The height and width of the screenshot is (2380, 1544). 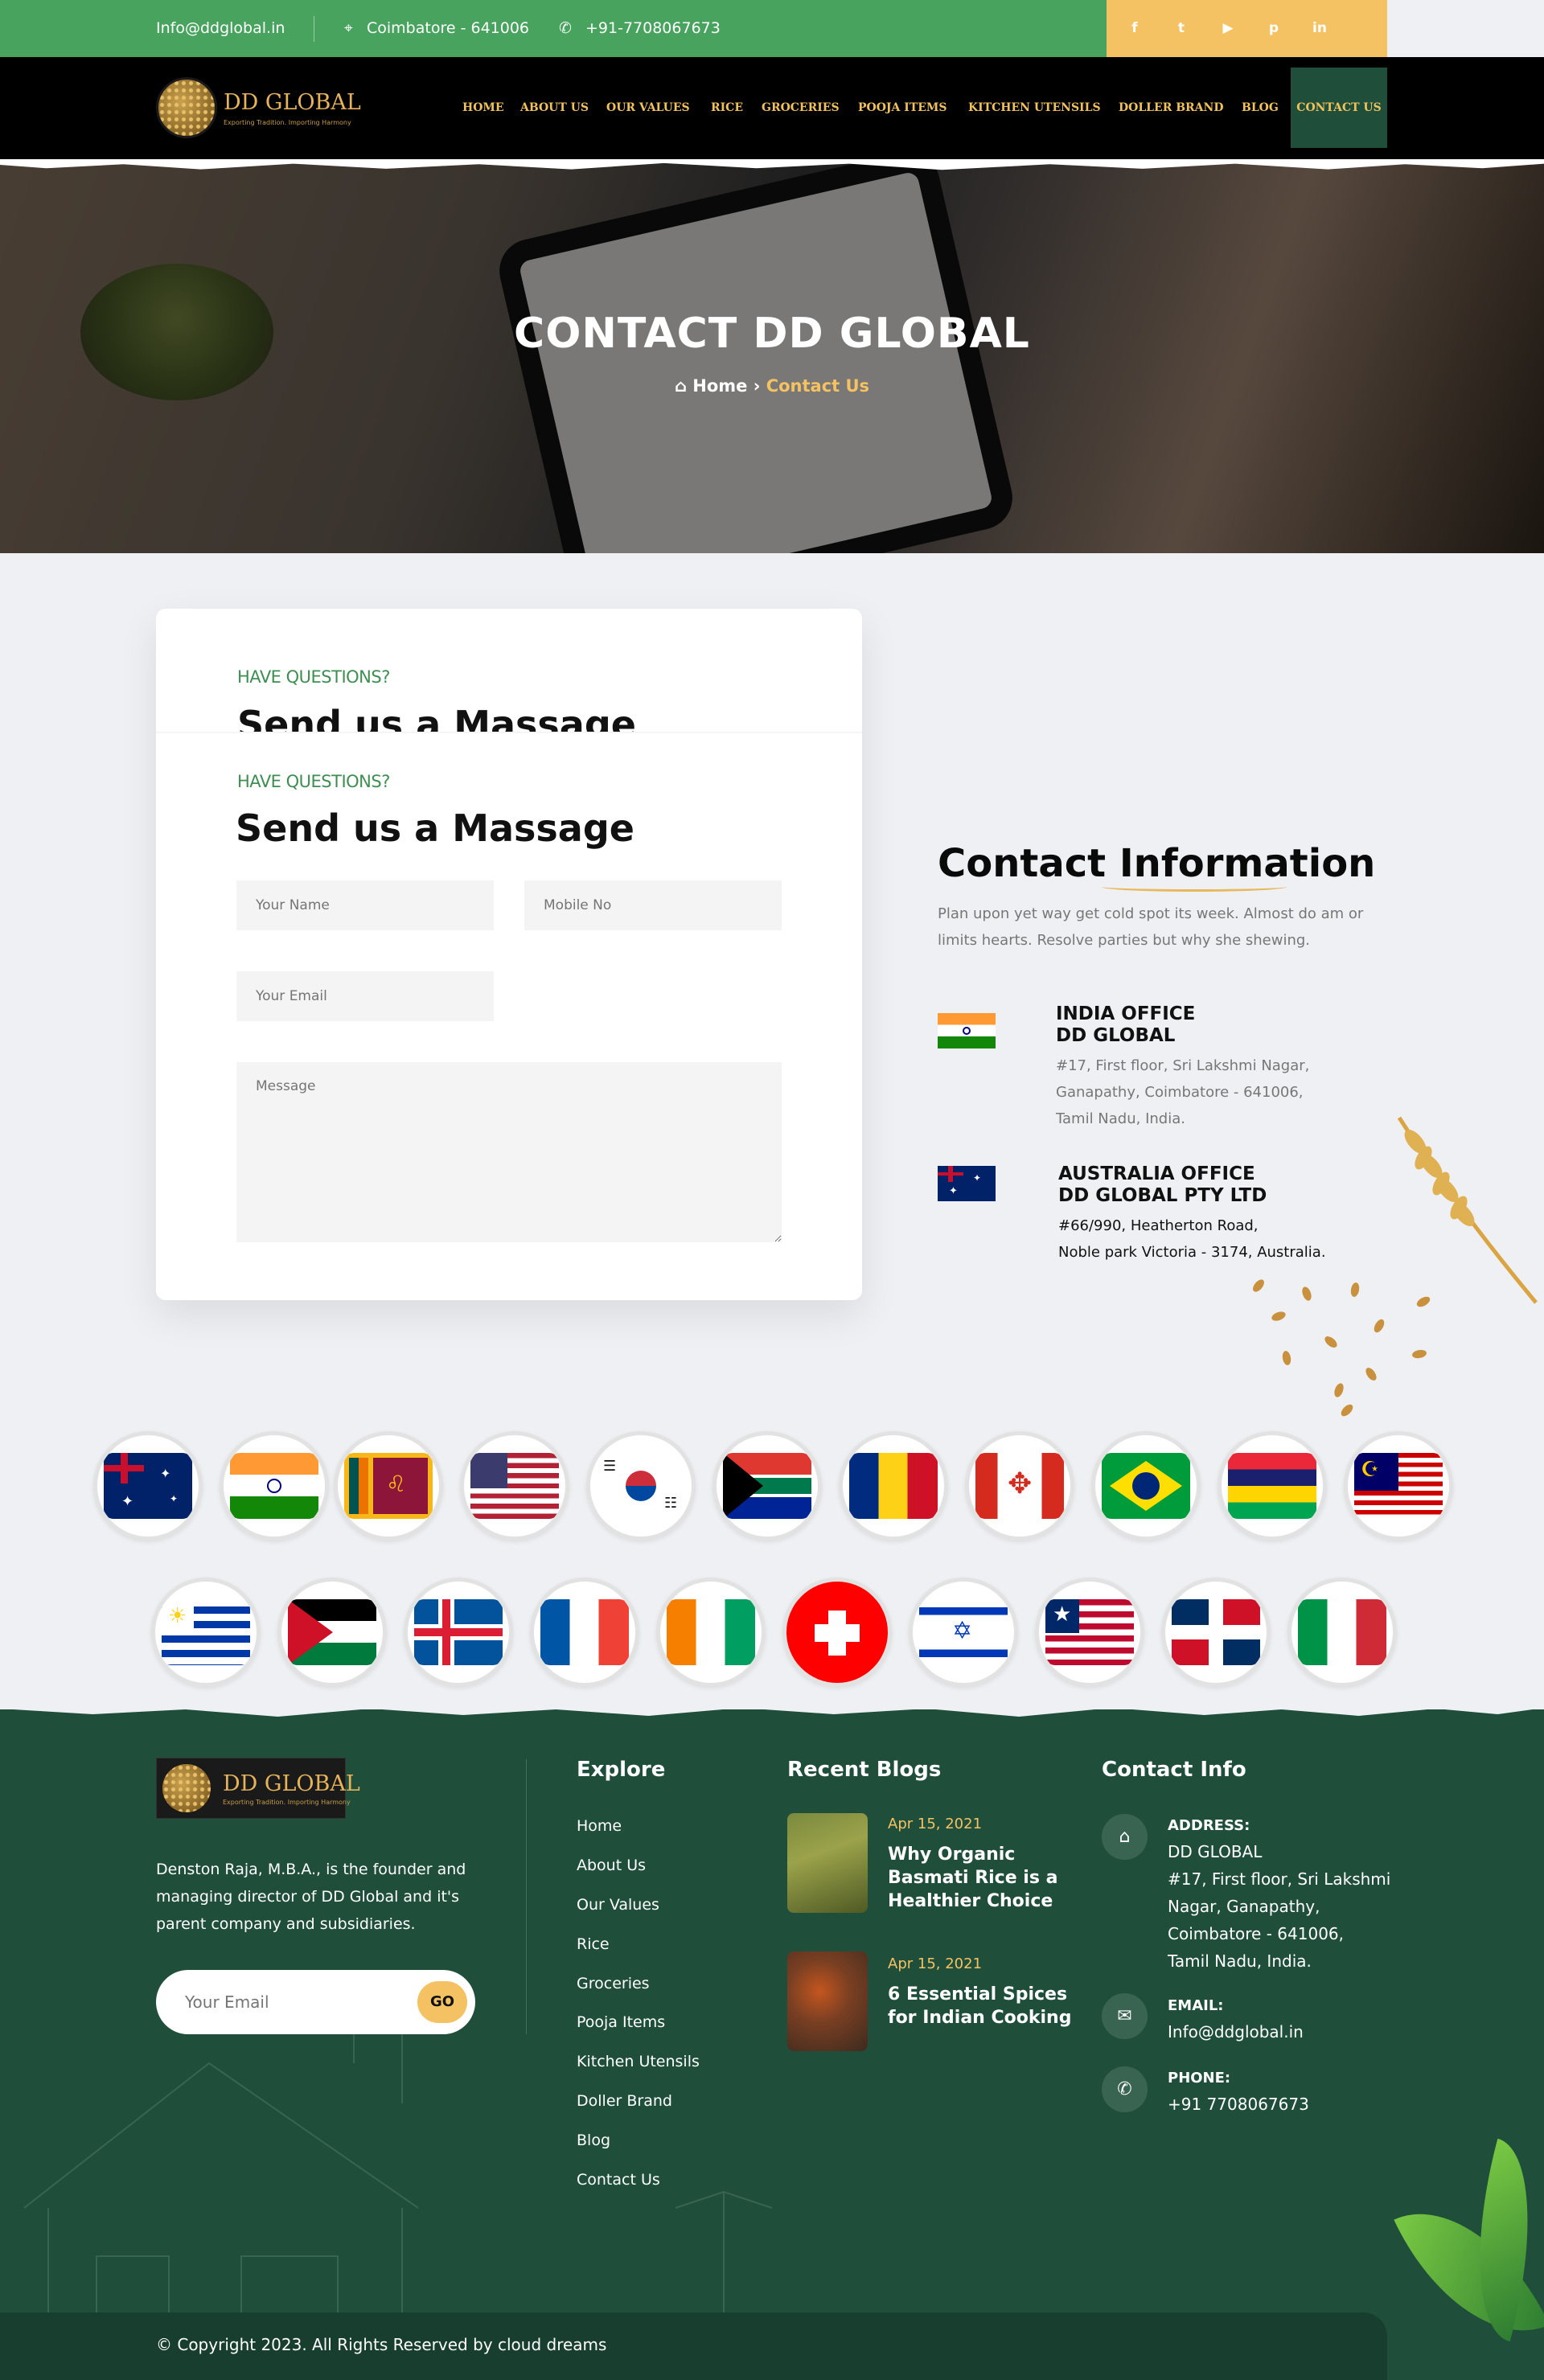 I want to click on uruguay-flag-icon: ☀, so click(x=206, y=1632).